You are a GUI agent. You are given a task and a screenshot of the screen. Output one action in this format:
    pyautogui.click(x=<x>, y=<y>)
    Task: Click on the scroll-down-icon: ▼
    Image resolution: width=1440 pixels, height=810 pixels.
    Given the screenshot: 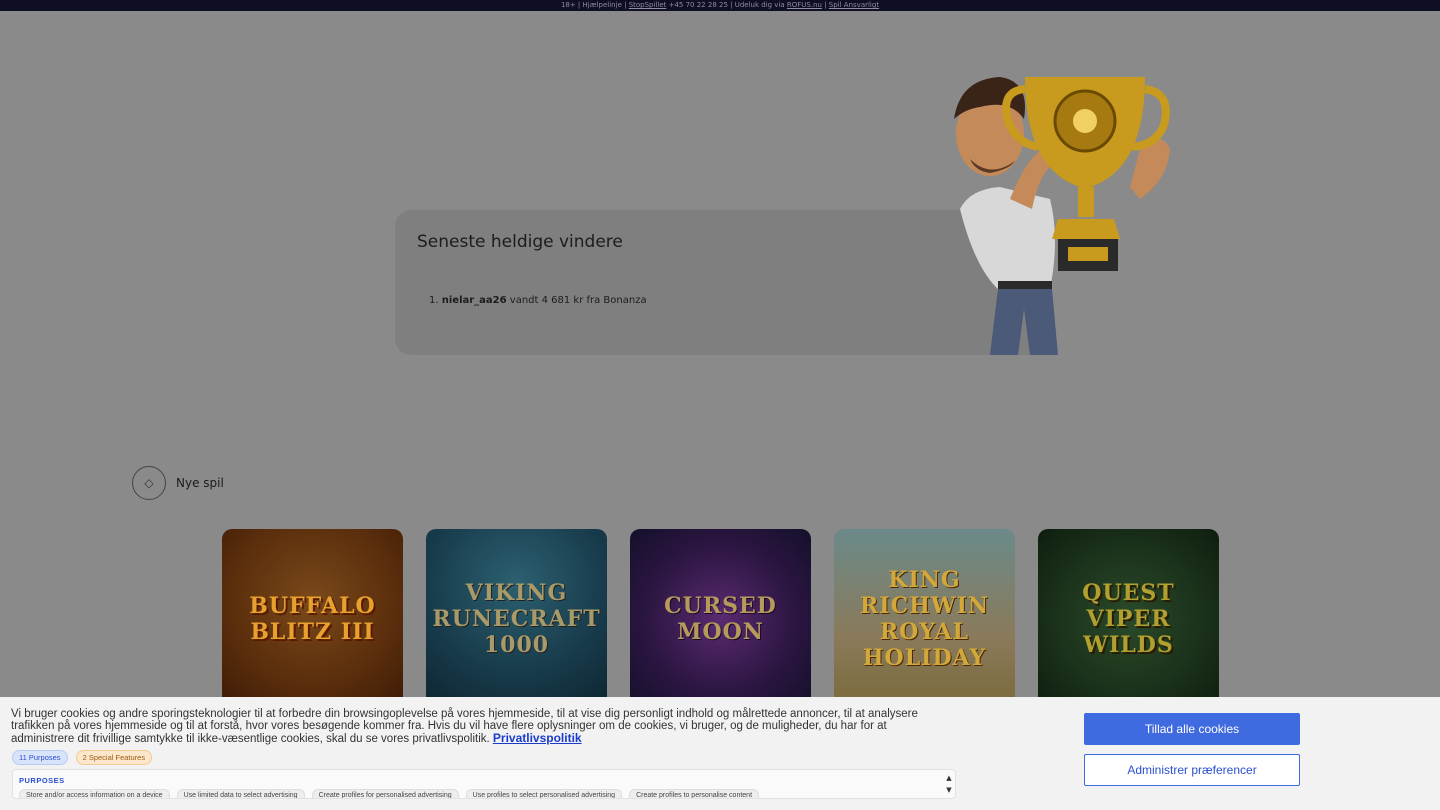 What is the action you would take?
    pyautogui.click(x=949, y=790)
    